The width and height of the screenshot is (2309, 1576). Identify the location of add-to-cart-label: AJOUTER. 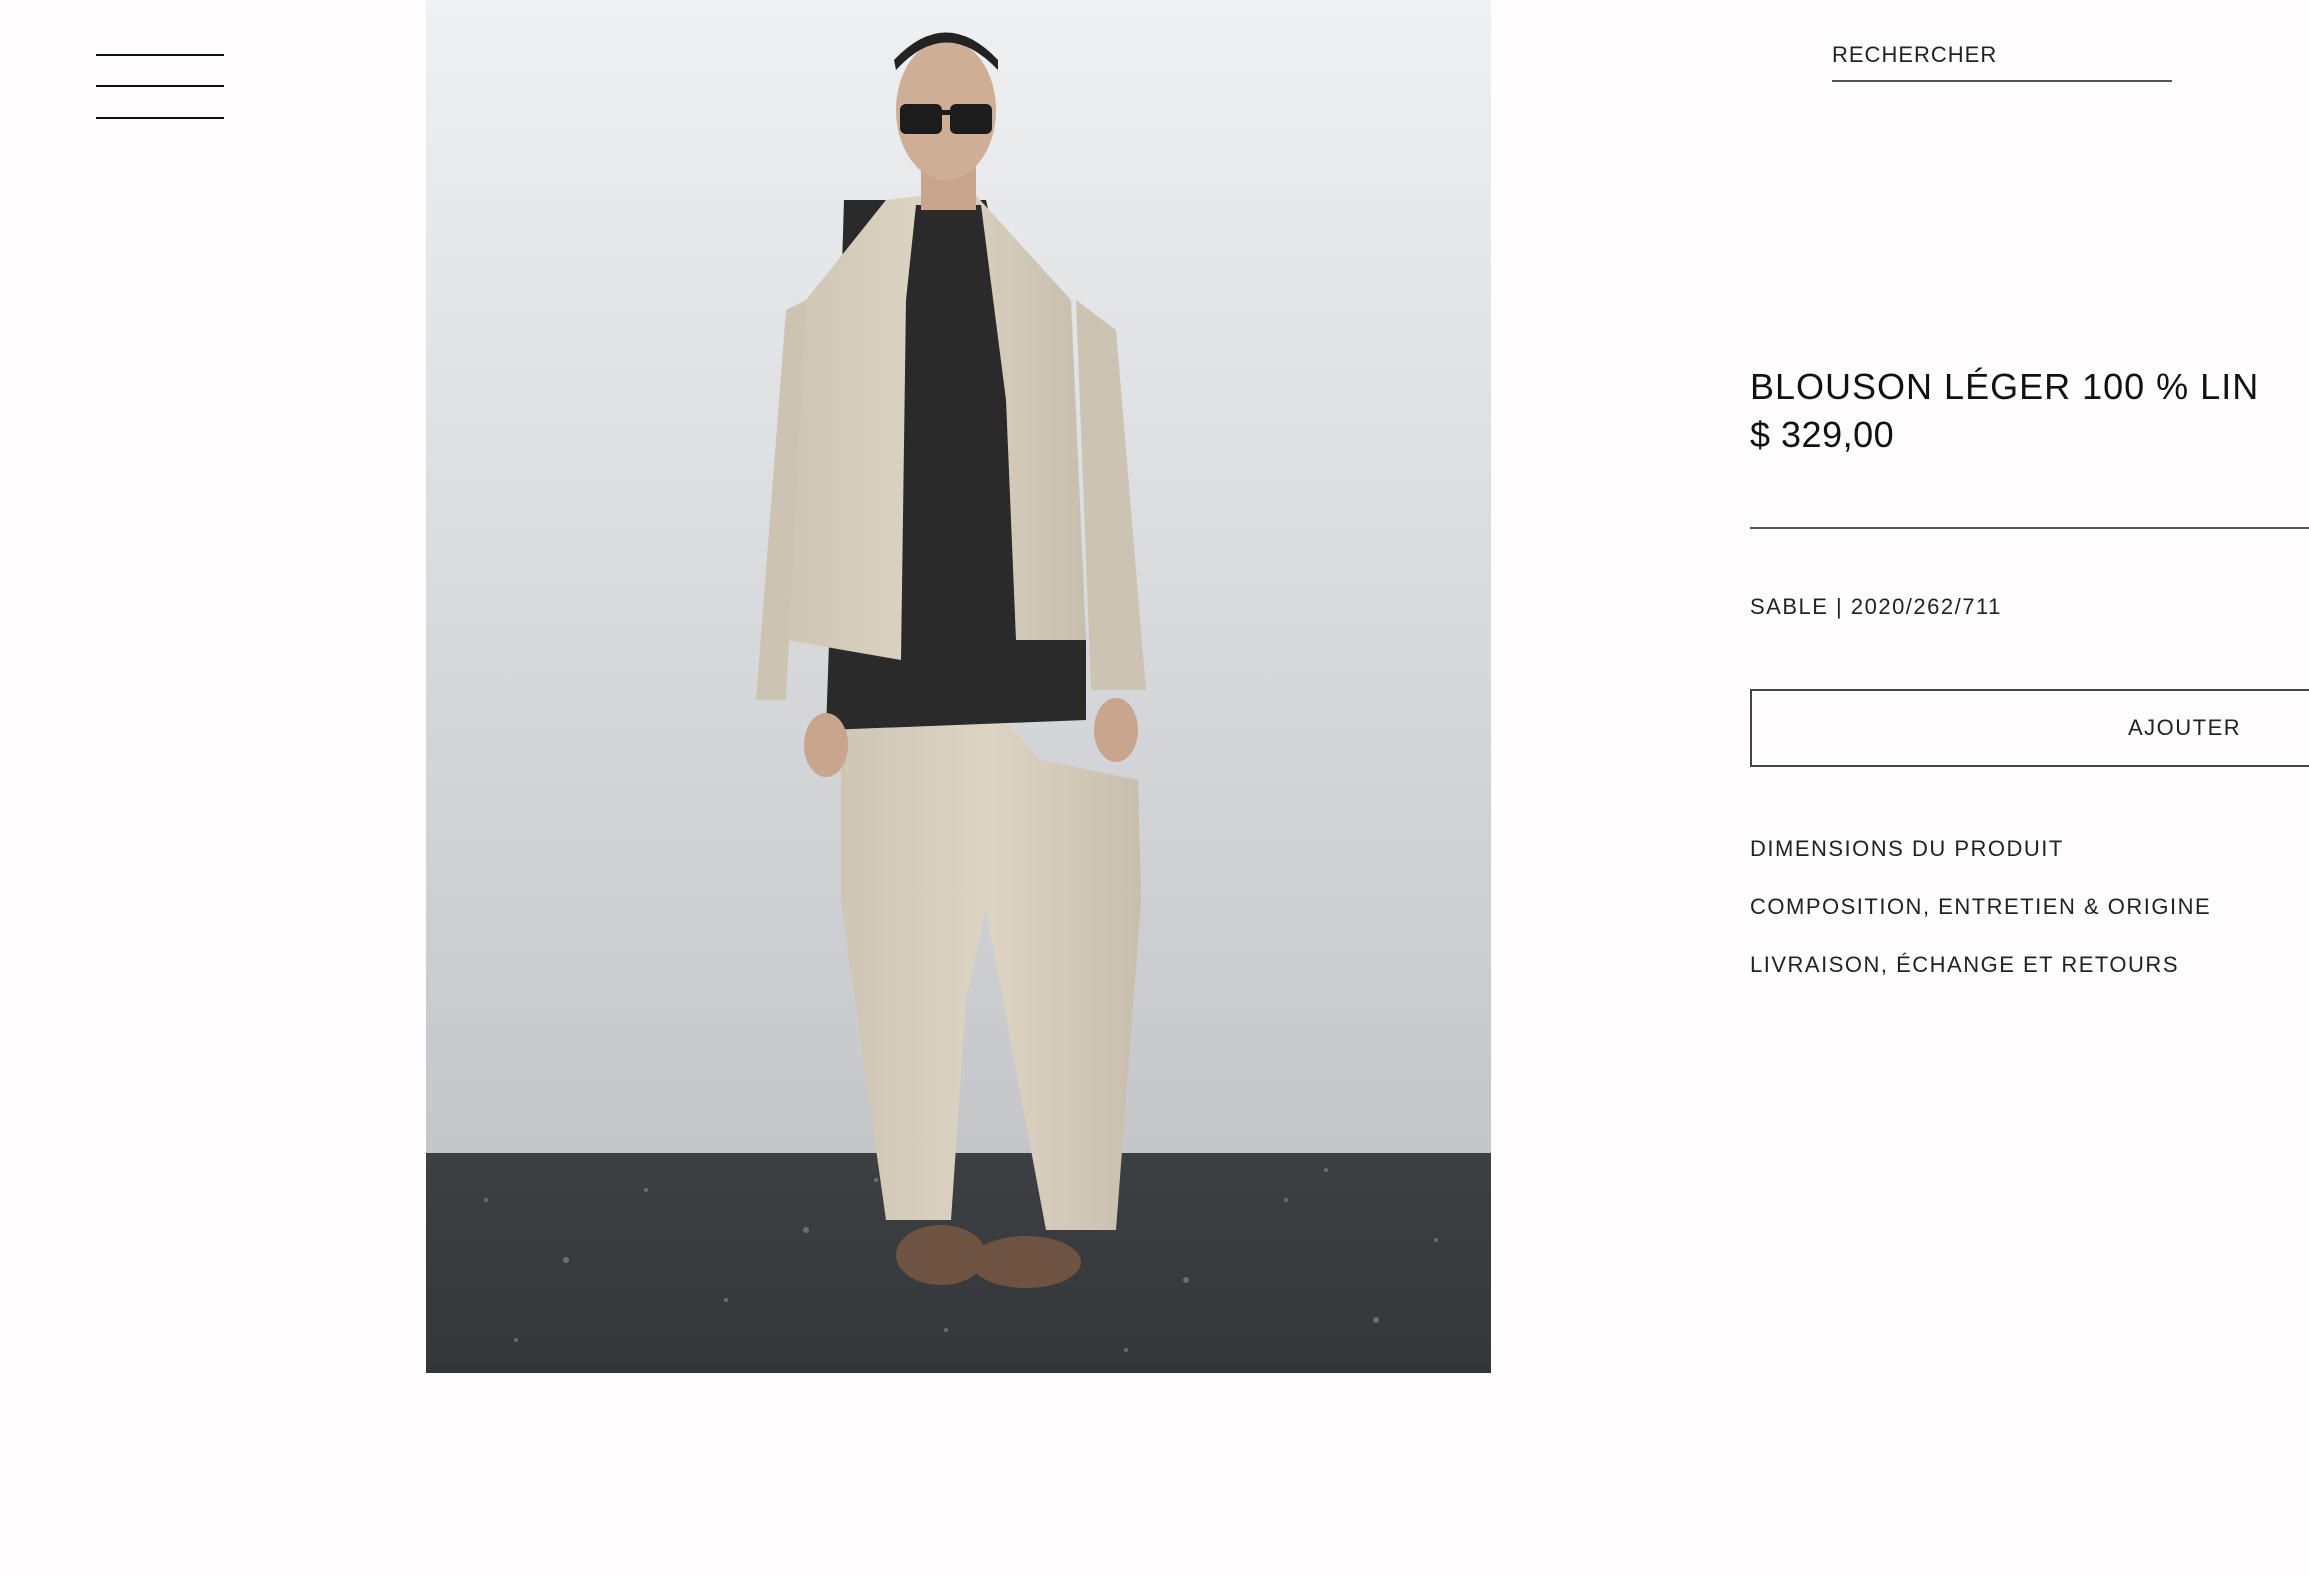
(2185, 727).